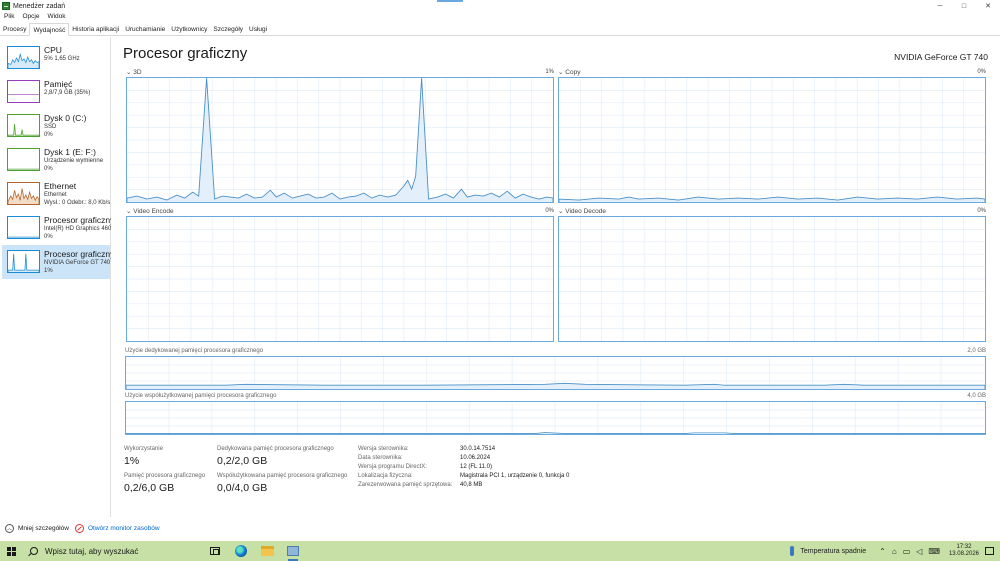  Describe the element at coordinates (964, 6) in the screenshot. I see `maximize-button: □` at that location.